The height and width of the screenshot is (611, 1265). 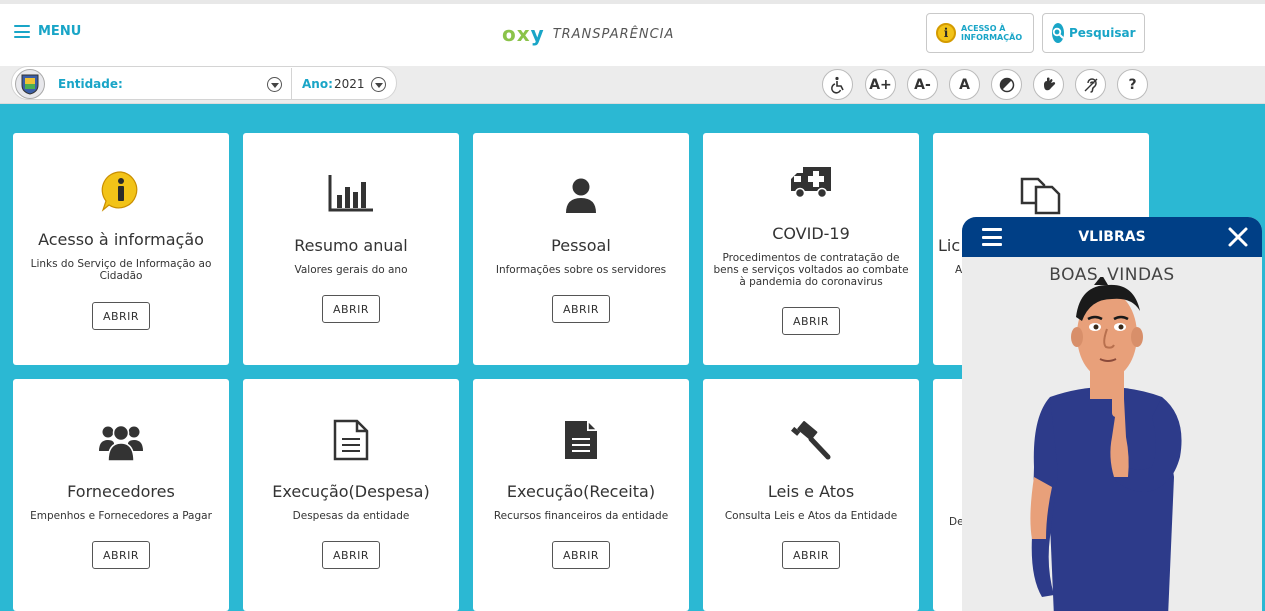 I want to click on entity-label: Entidade:, so click(x=90, y=84).